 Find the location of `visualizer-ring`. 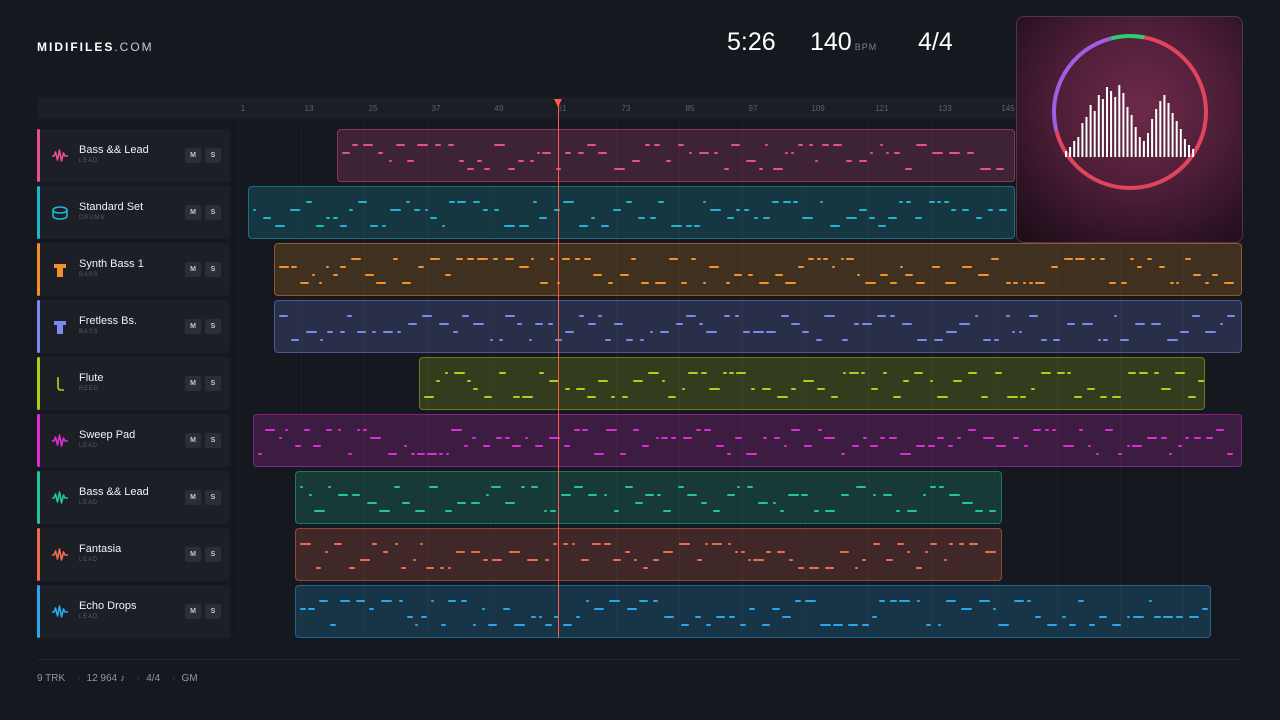

visualizer-ring is located at coordinates (1131, 112).